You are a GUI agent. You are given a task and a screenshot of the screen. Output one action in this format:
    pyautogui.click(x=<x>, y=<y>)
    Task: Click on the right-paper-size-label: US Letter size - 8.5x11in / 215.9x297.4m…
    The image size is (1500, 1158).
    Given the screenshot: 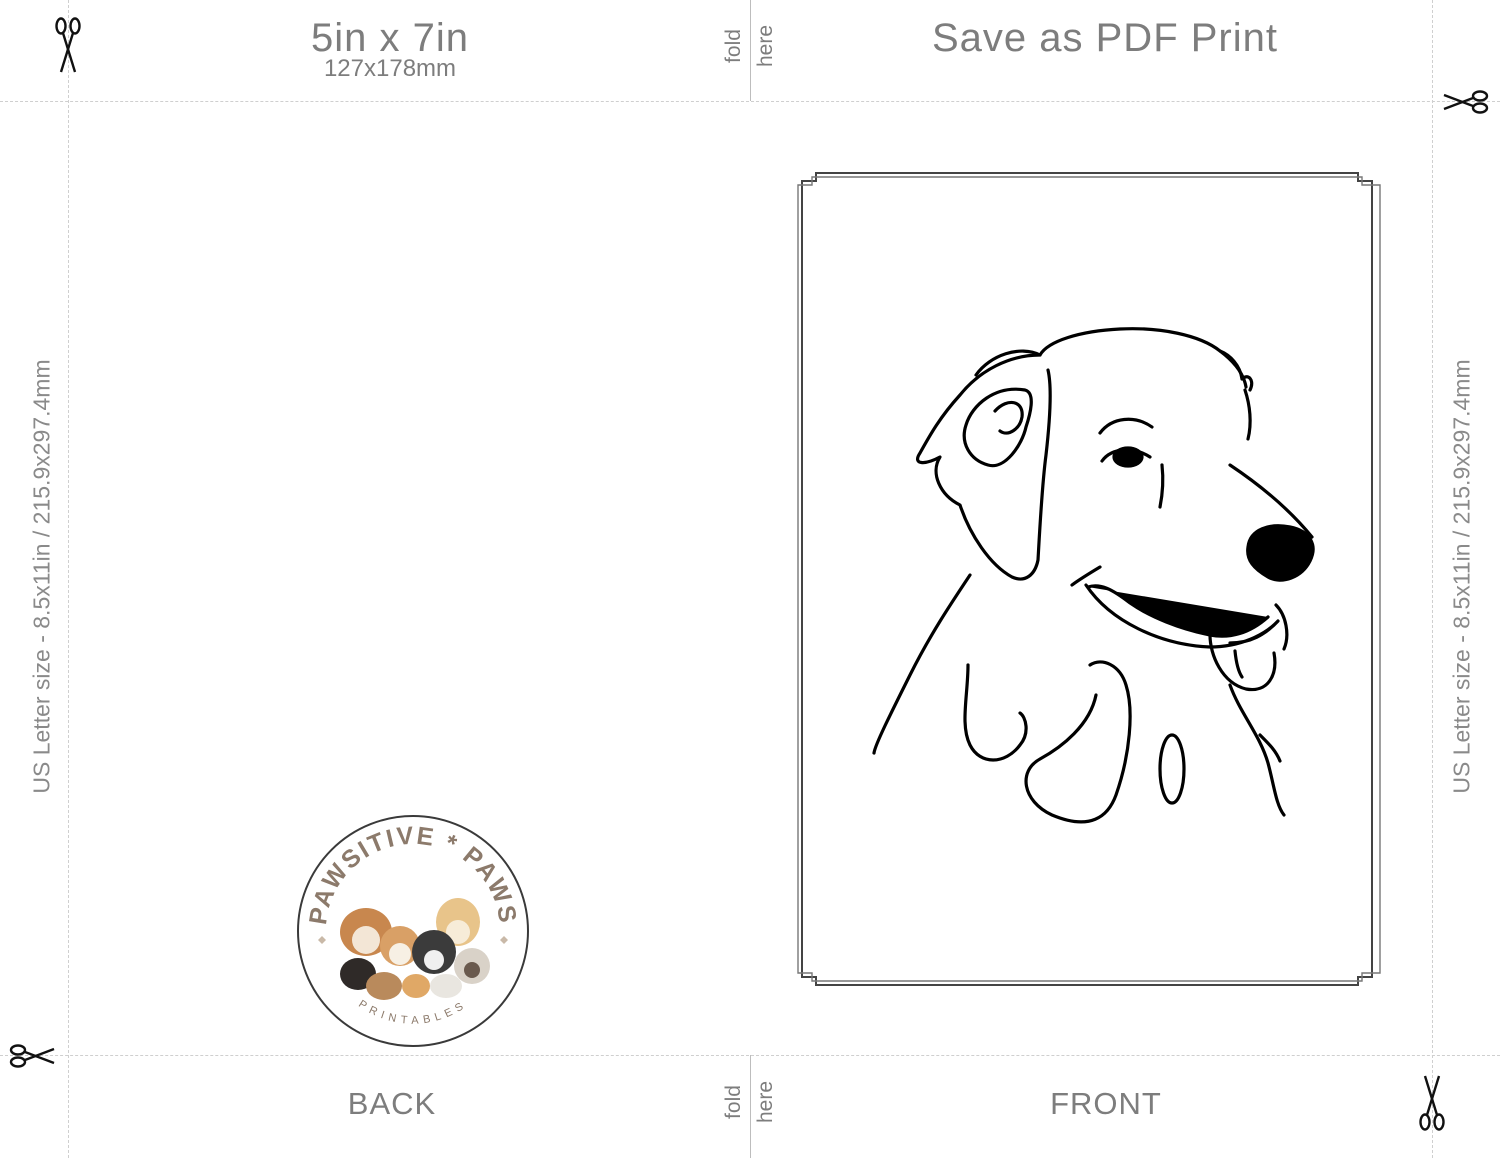 What is the action you would take?
    pyautogui.click(x=1461, y=576)
    